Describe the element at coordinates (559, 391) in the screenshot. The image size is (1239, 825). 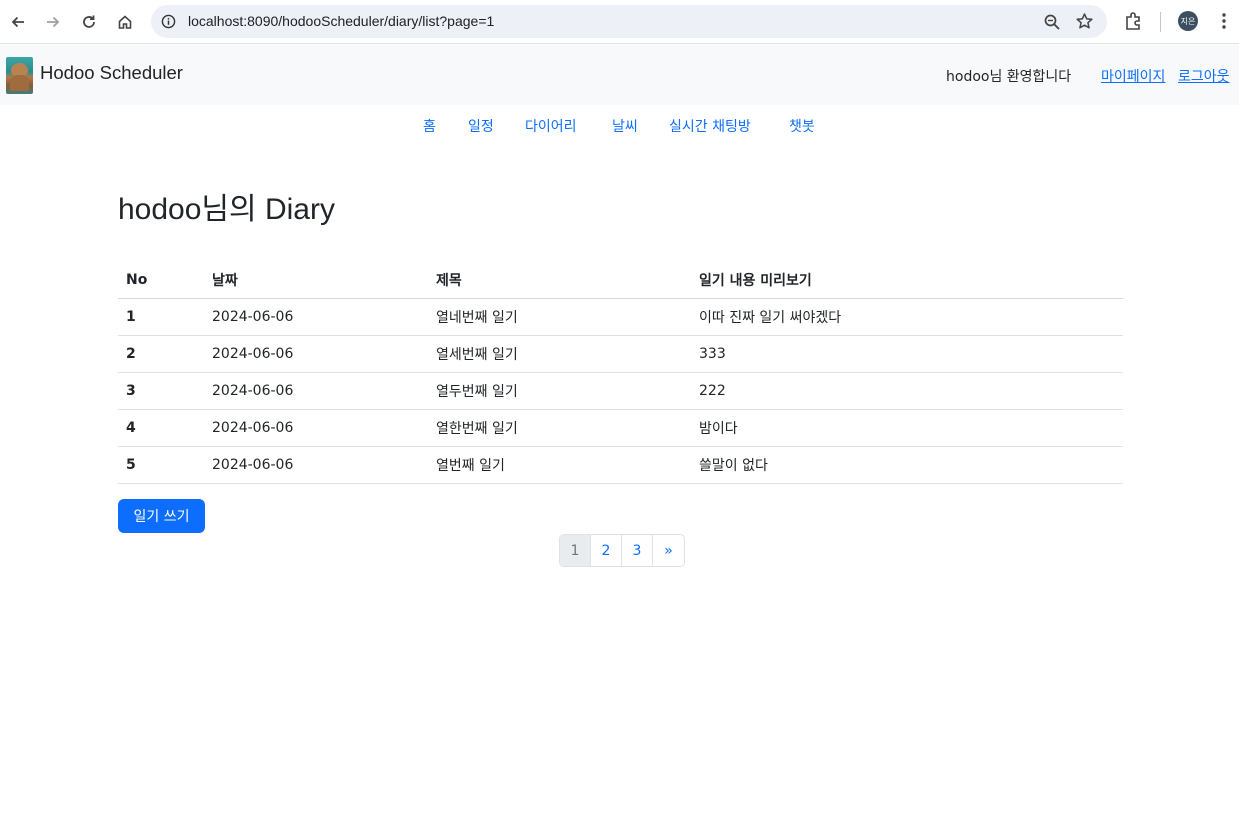
I see `row-title: 열두번째 일기` at that location.